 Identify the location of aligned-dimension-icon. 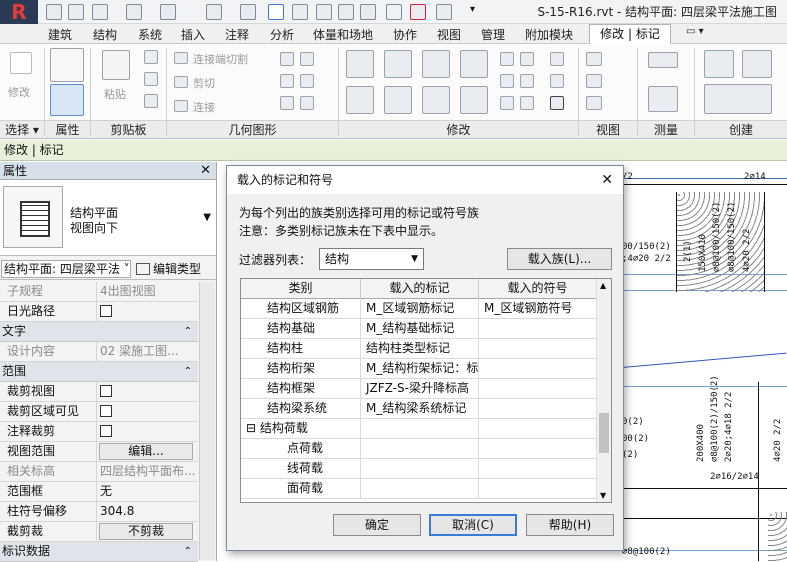
(663, 99).